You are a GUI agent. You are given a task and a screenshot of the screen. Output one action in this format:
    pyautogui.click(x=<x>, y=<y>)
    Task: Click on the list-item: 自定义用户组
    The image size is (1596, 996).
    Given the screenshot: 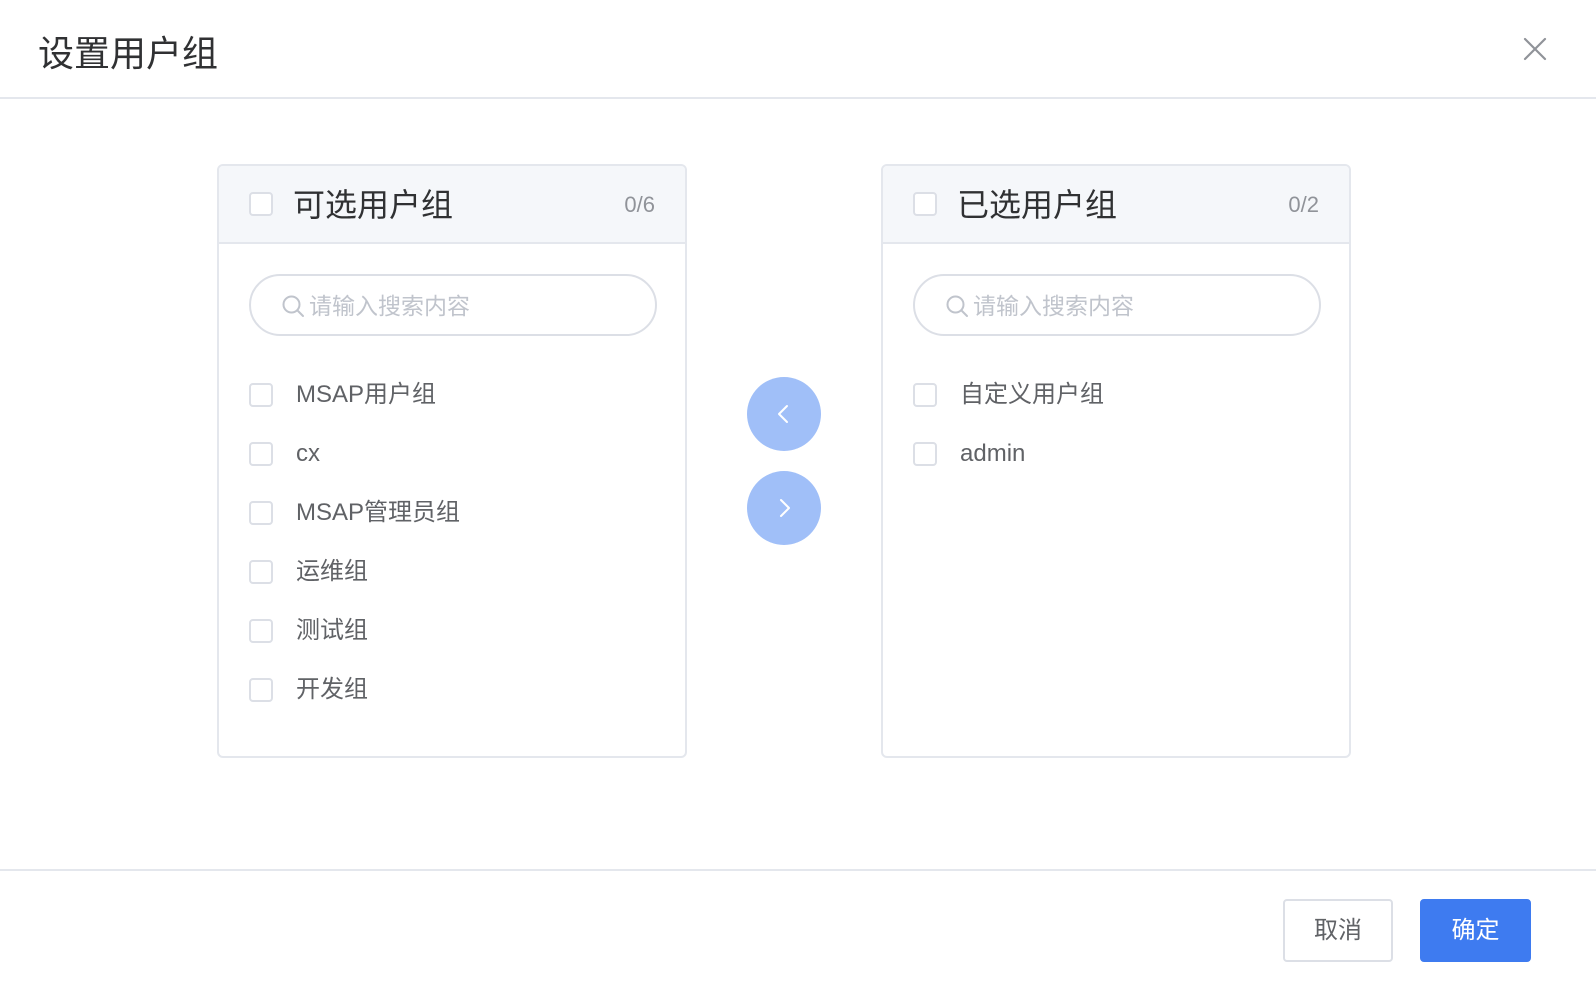 What is the action you would take?
    pyautogui.click(x=1116, y=391)
    